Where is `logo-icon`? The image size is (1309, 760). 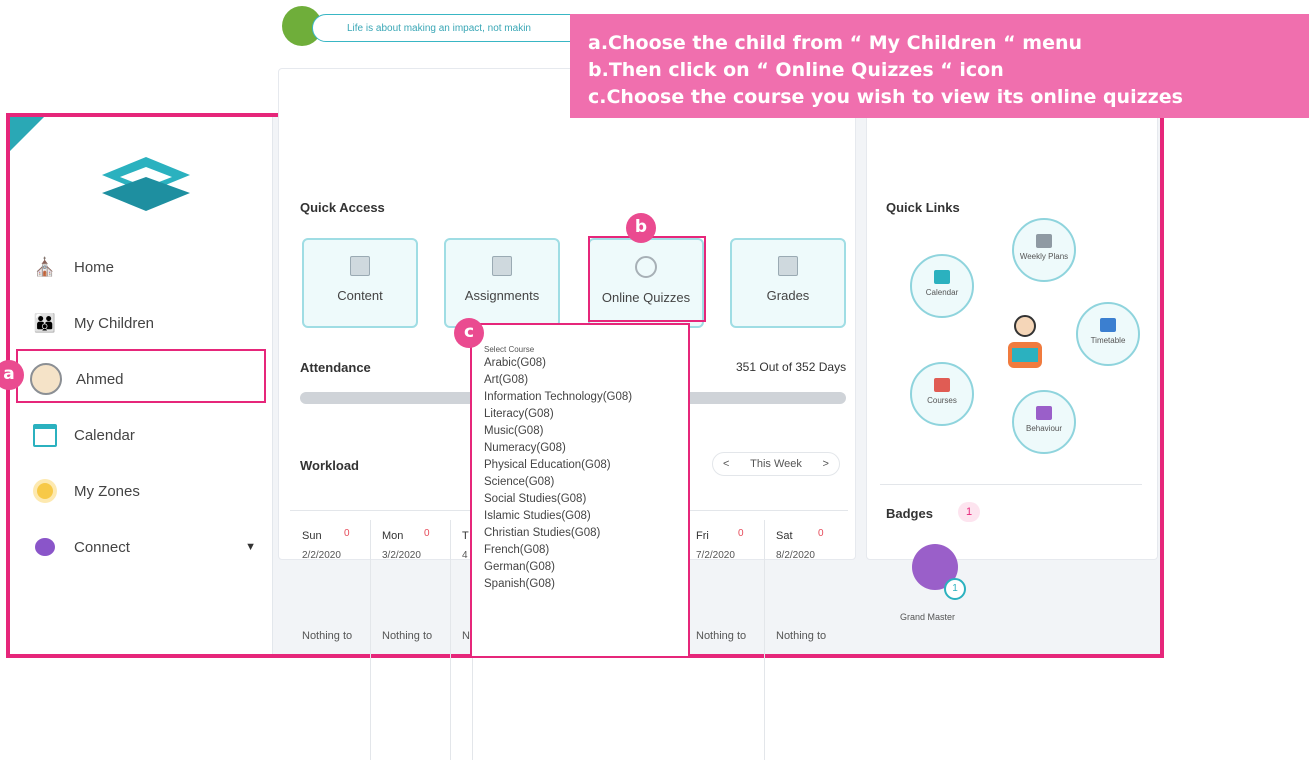 logo-icon is located at coordinates (146, 184).